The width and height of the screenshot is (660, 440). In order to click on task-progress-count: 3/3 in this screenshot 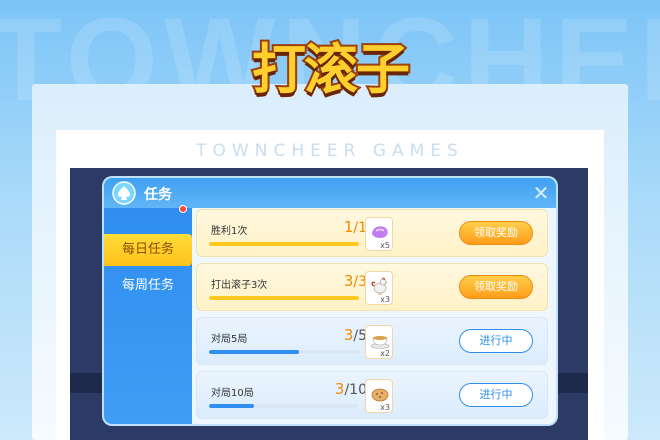, I will do `click(355, 281)`.